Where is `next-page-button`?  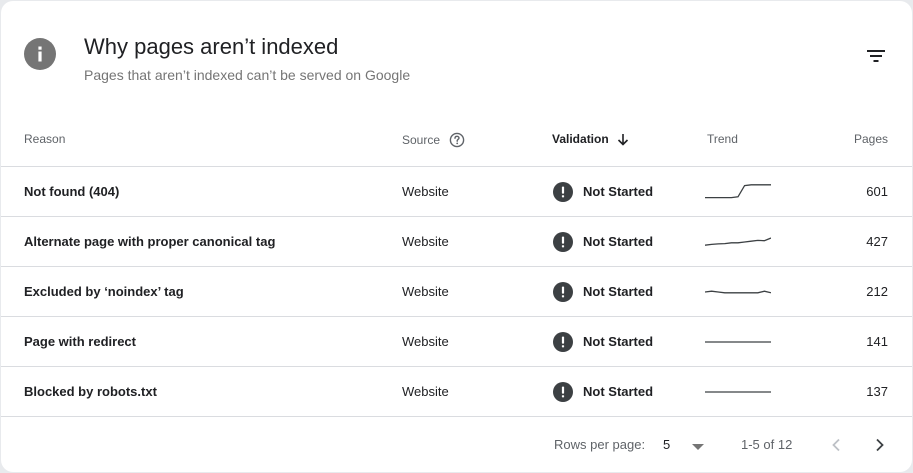
next-page-button is located at coordinates (880, 445).